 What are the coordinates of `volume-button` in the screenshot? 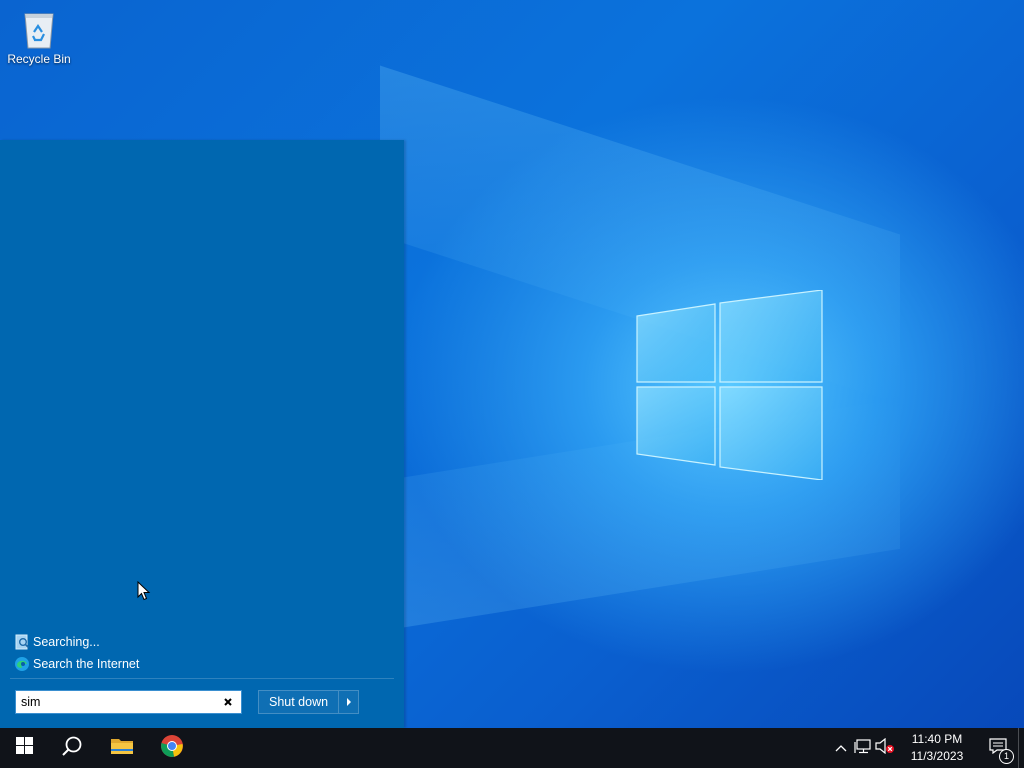 It's located at (885, 748).